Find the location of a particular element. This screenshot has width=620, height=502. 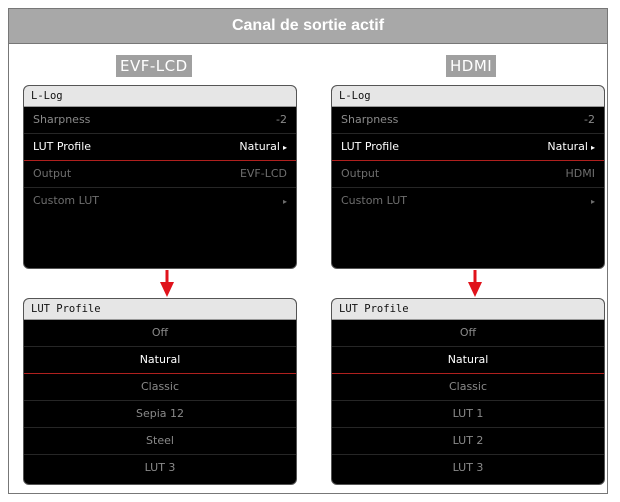

lut-option-lut-2: LUT 2 is located at coordinates (468, 441).